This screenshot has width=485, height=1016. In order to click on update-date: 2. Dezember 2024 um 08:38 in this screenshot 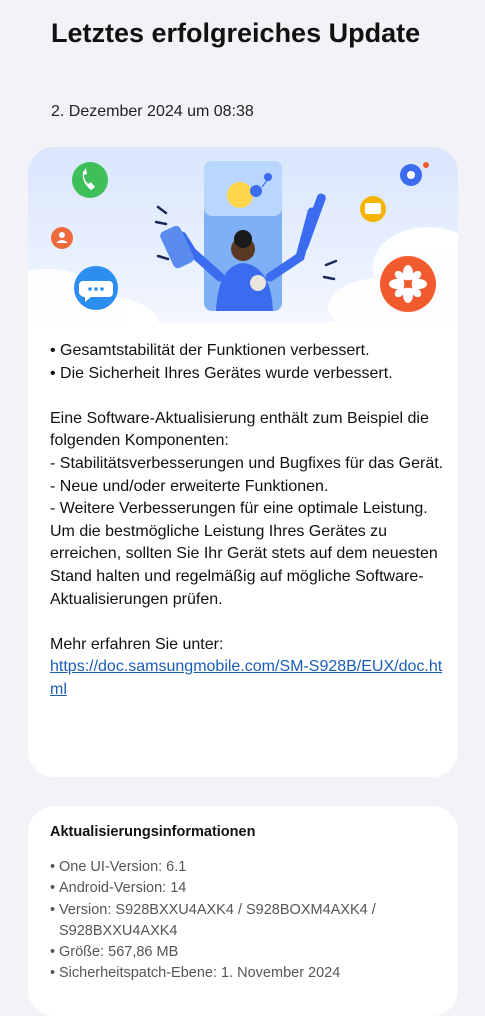, I will do `click(152, 111)`.